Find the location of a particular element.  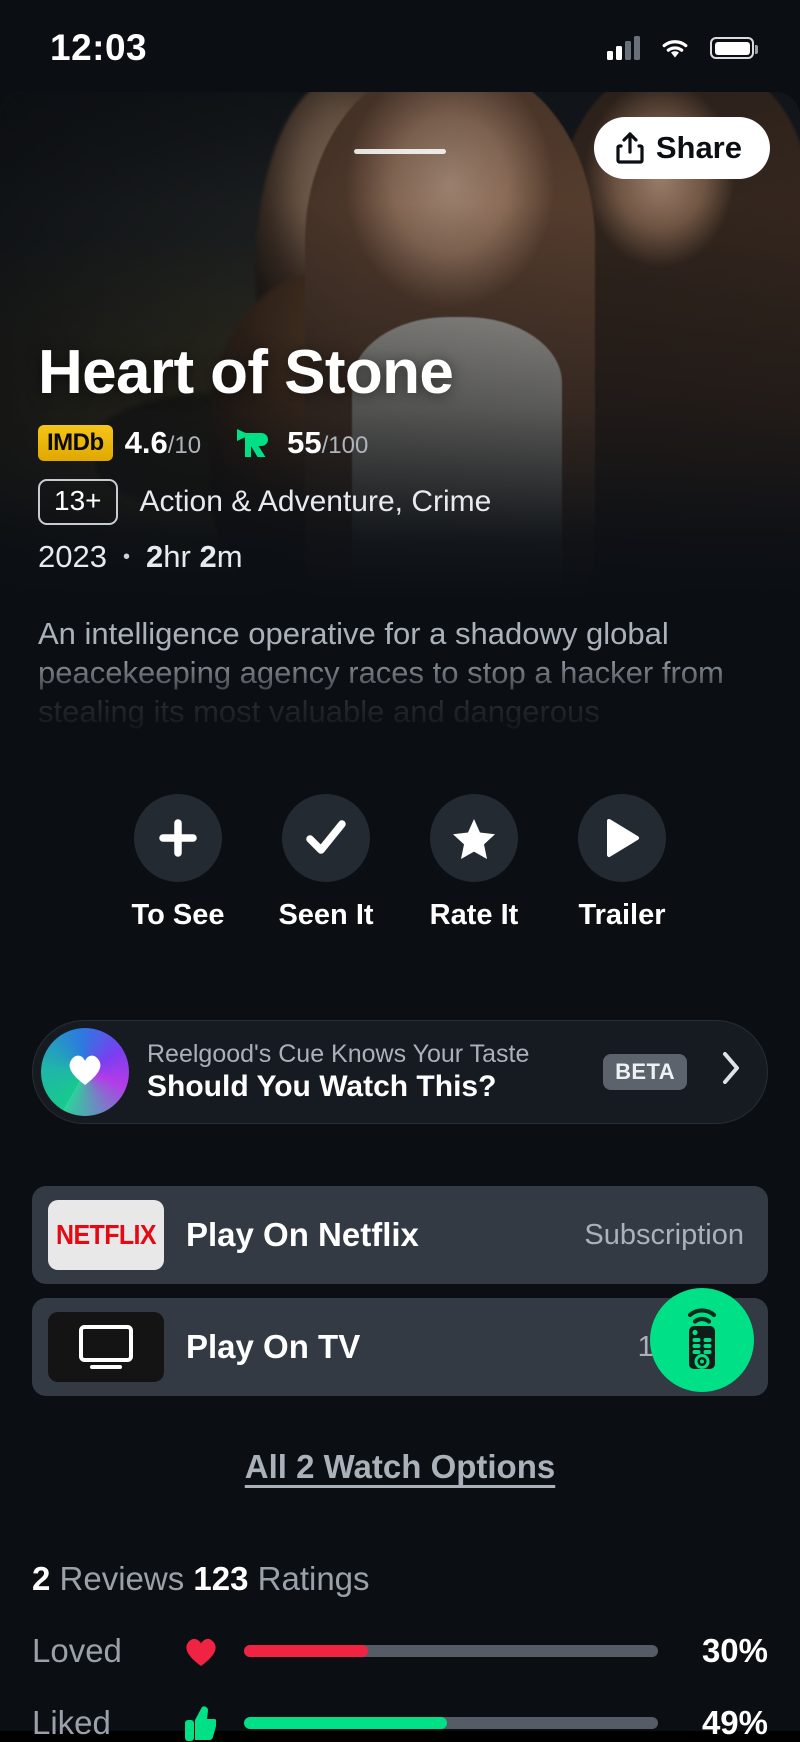

trailer-label: Trailer is located at coordinates (622, 915).